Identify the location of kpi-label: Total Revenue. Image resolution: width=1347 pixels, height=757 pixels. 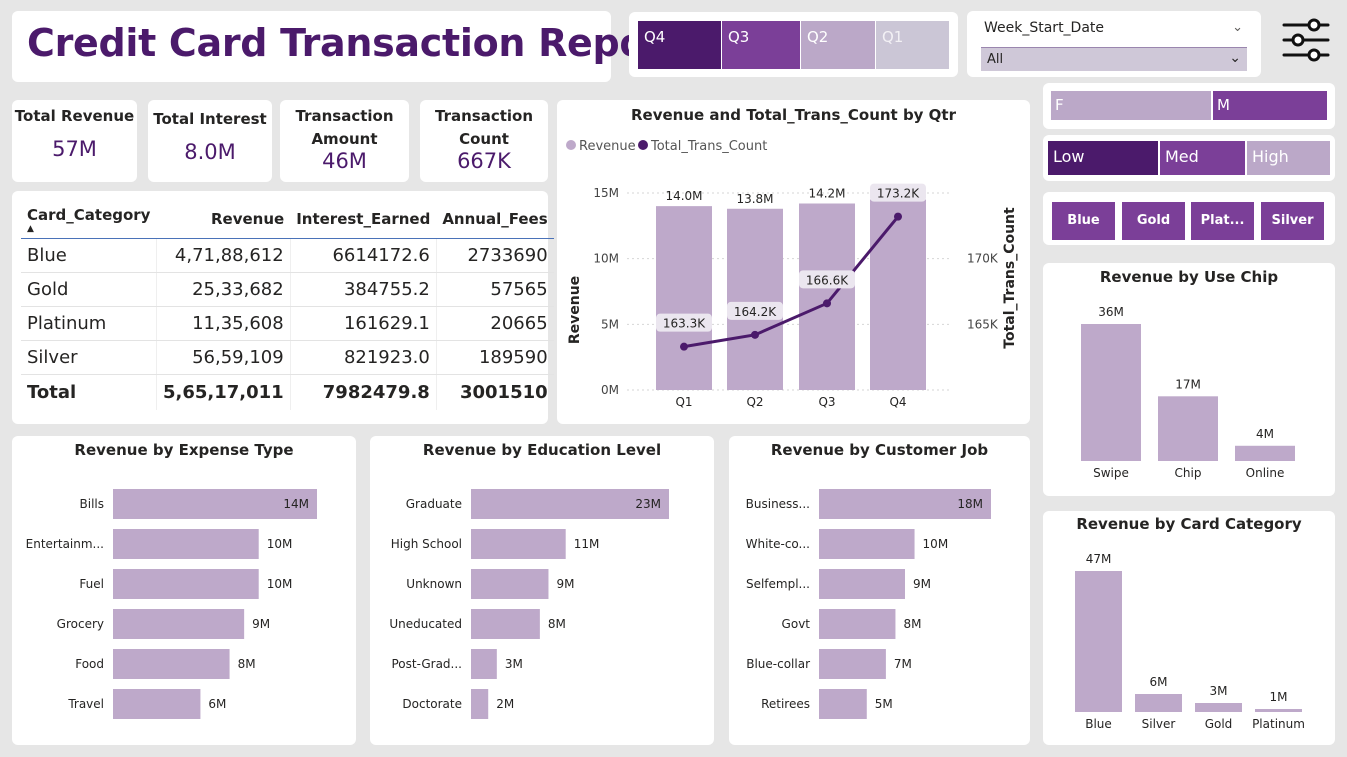
(74, 116).